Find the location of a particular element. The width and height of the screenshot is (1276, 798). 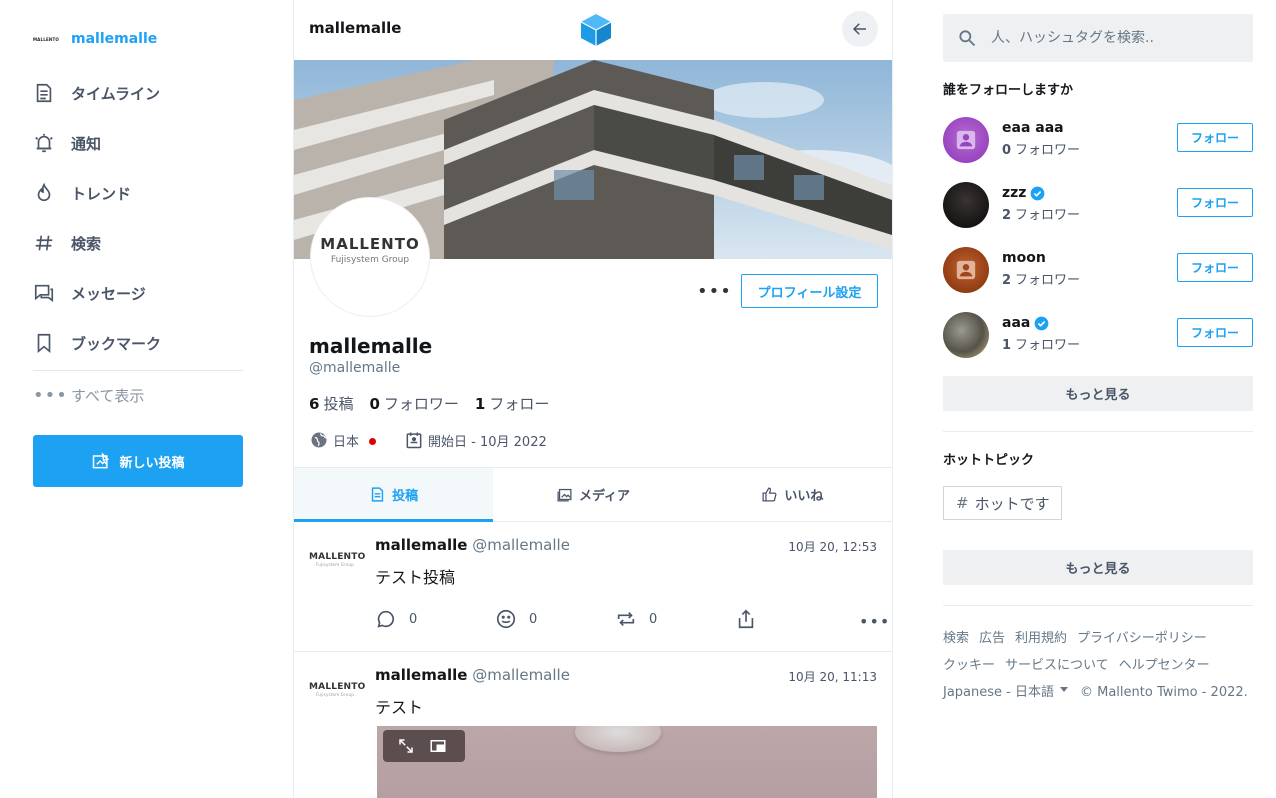

flame-icon is located at coordinates (44, 192).